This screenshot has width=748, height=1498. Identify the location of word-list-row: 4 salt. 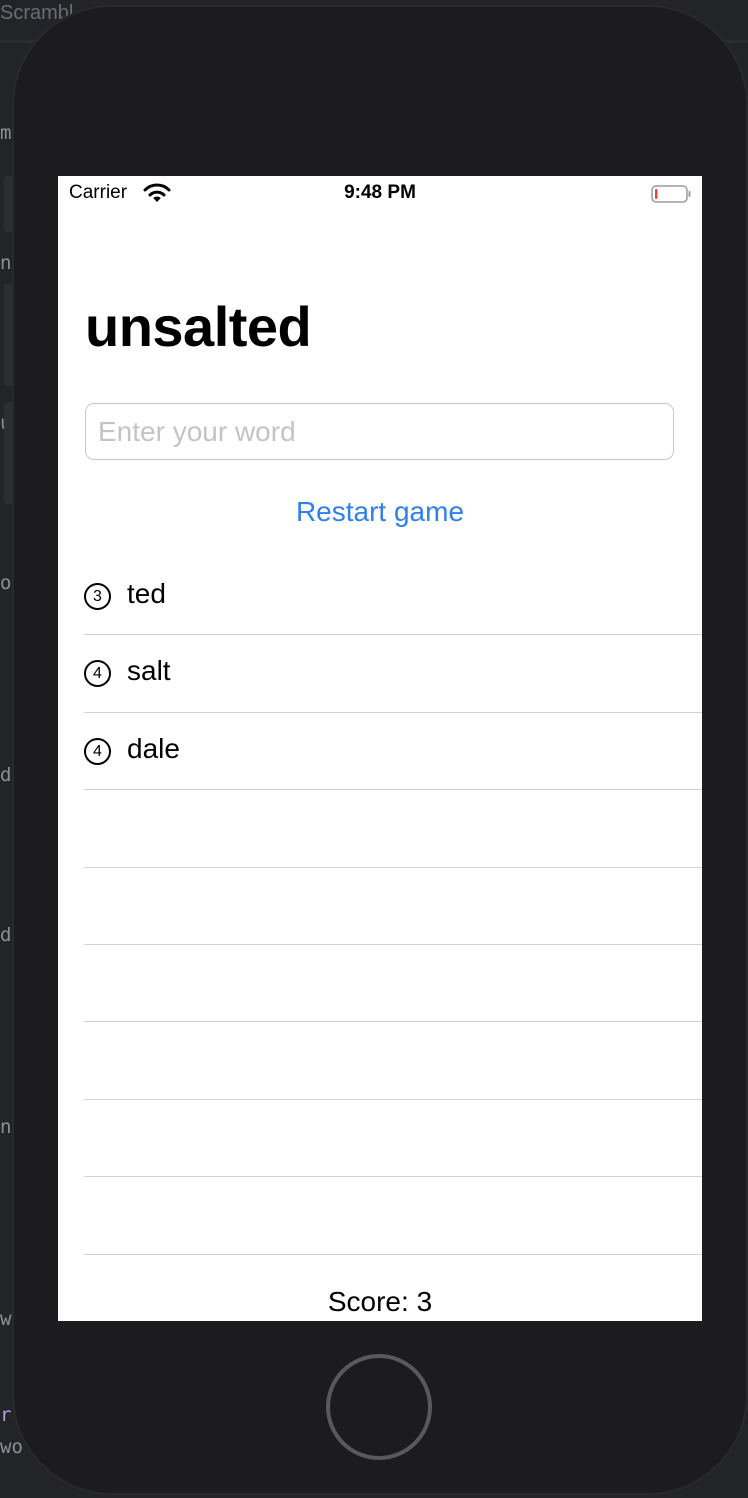
(393, 674).